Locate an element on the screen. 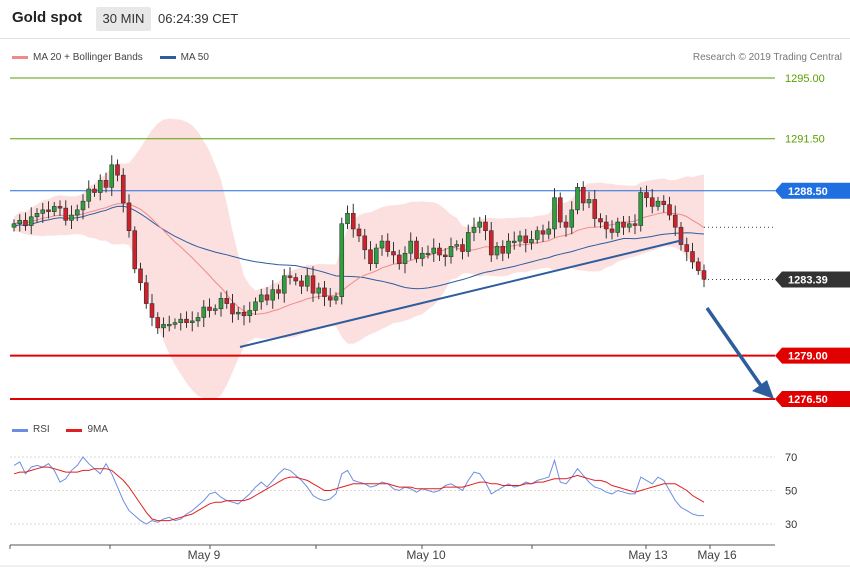 This screenshot has height=576, width=850. rsi-tick-label: 50 is located at coordinates (791, 492).